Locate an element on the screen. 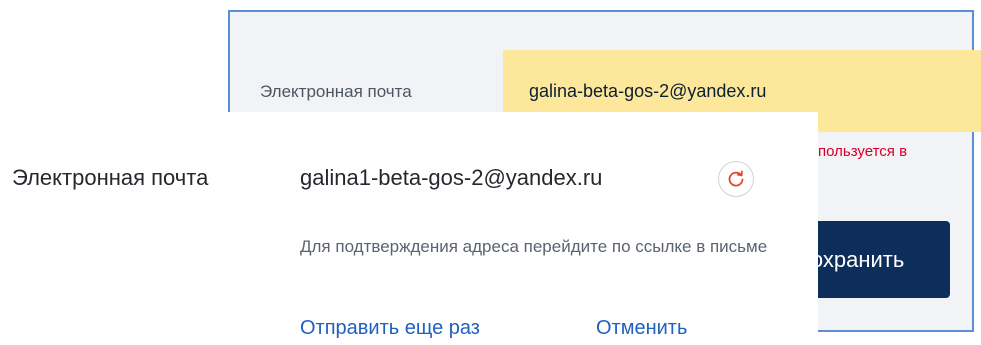  refresh-icon is located at coordinates (736, 178).